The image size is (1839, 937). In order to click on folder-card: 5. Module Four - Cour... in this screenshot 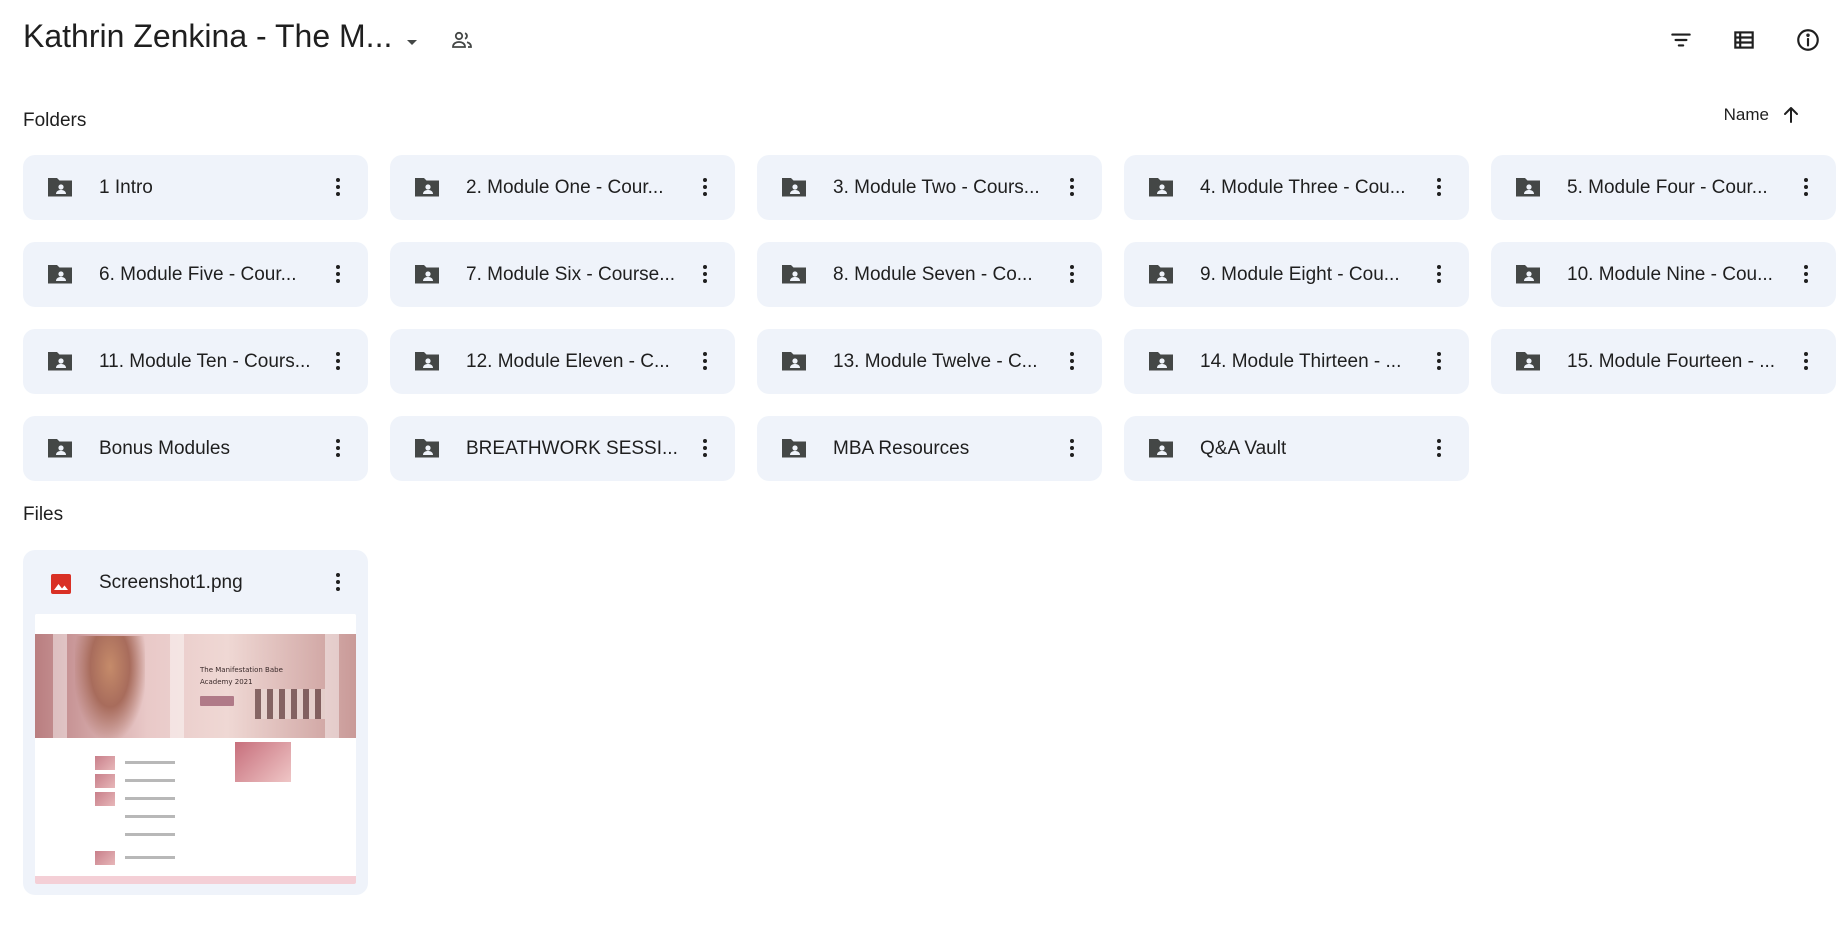, I will do `click(1663, 187)`.